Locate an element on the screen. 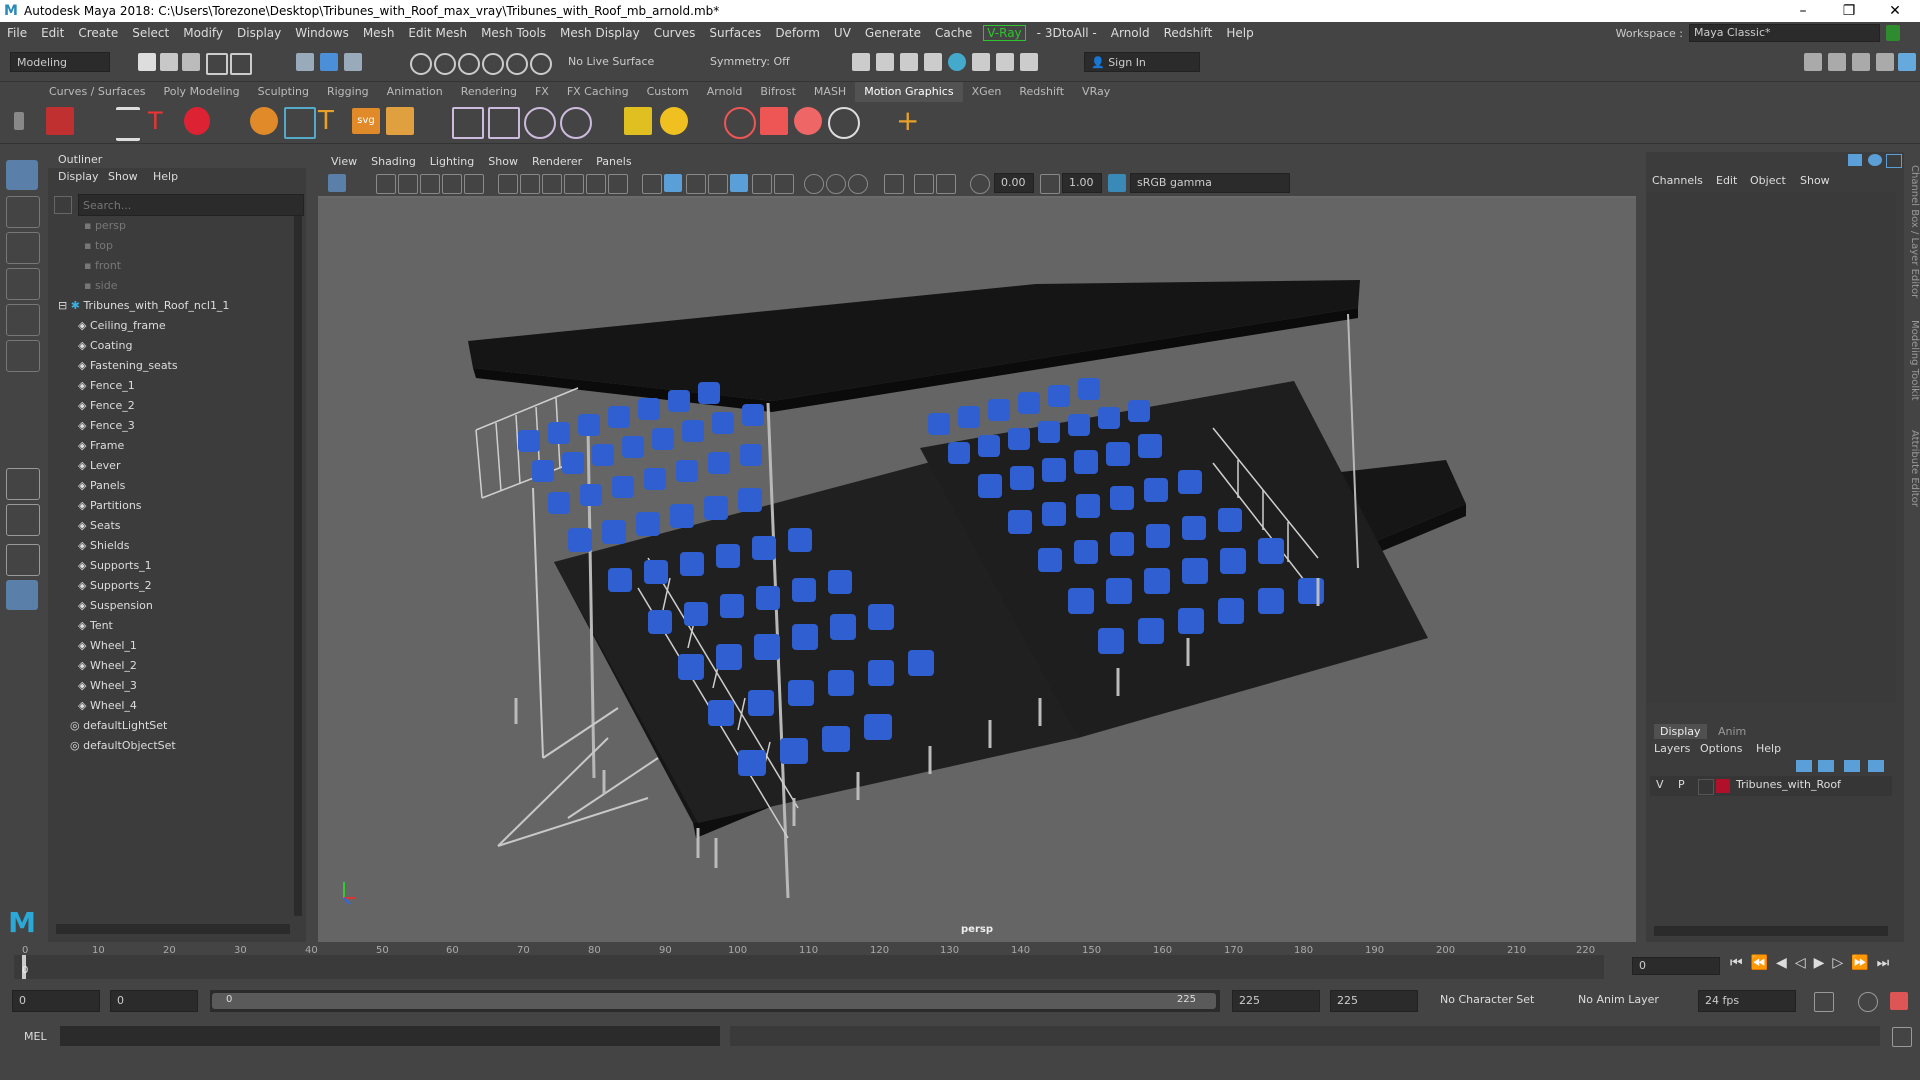  side-tab-channel-box: Channel Box / Layer Editor is located at coordinates (1912, 240).